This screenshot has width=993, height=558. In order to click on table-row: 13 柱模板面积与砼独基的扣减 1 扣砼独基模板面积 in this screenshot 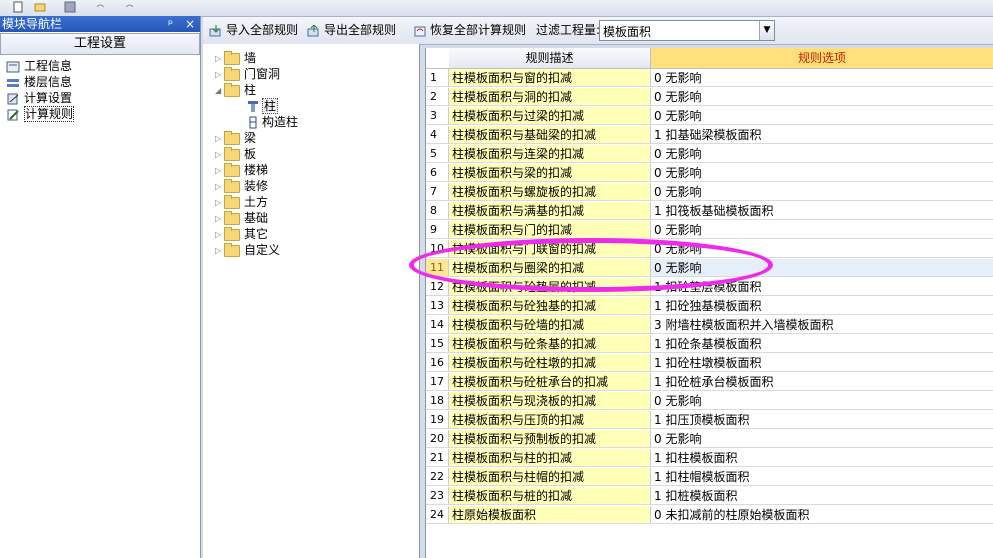, I will do `click(709, 306)`.